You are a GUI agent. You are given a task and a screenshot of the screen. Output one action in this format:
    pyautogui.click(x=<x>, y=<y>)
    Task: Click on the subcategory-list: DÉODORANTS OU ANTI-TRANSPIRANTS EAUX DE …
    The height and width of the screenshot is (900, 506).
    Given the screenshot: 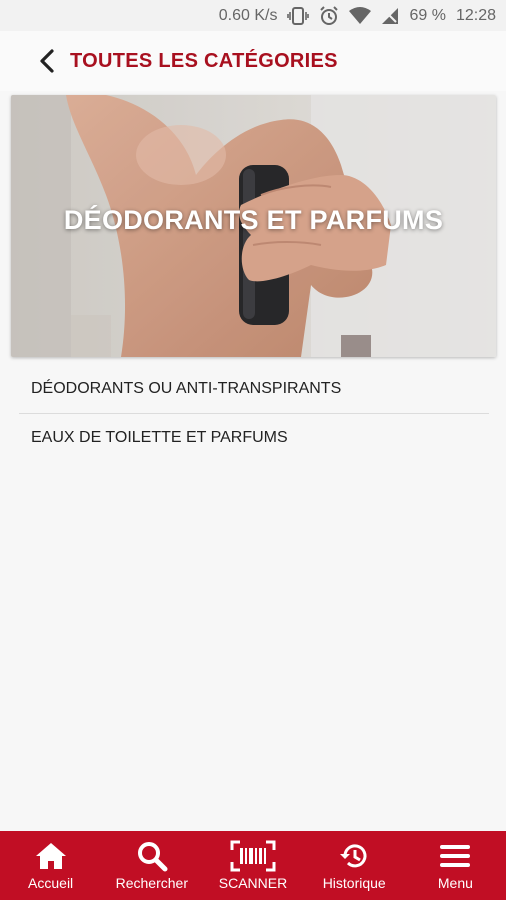 What is the action you would take?
    pyautogui.click(x=254, y=413)
    